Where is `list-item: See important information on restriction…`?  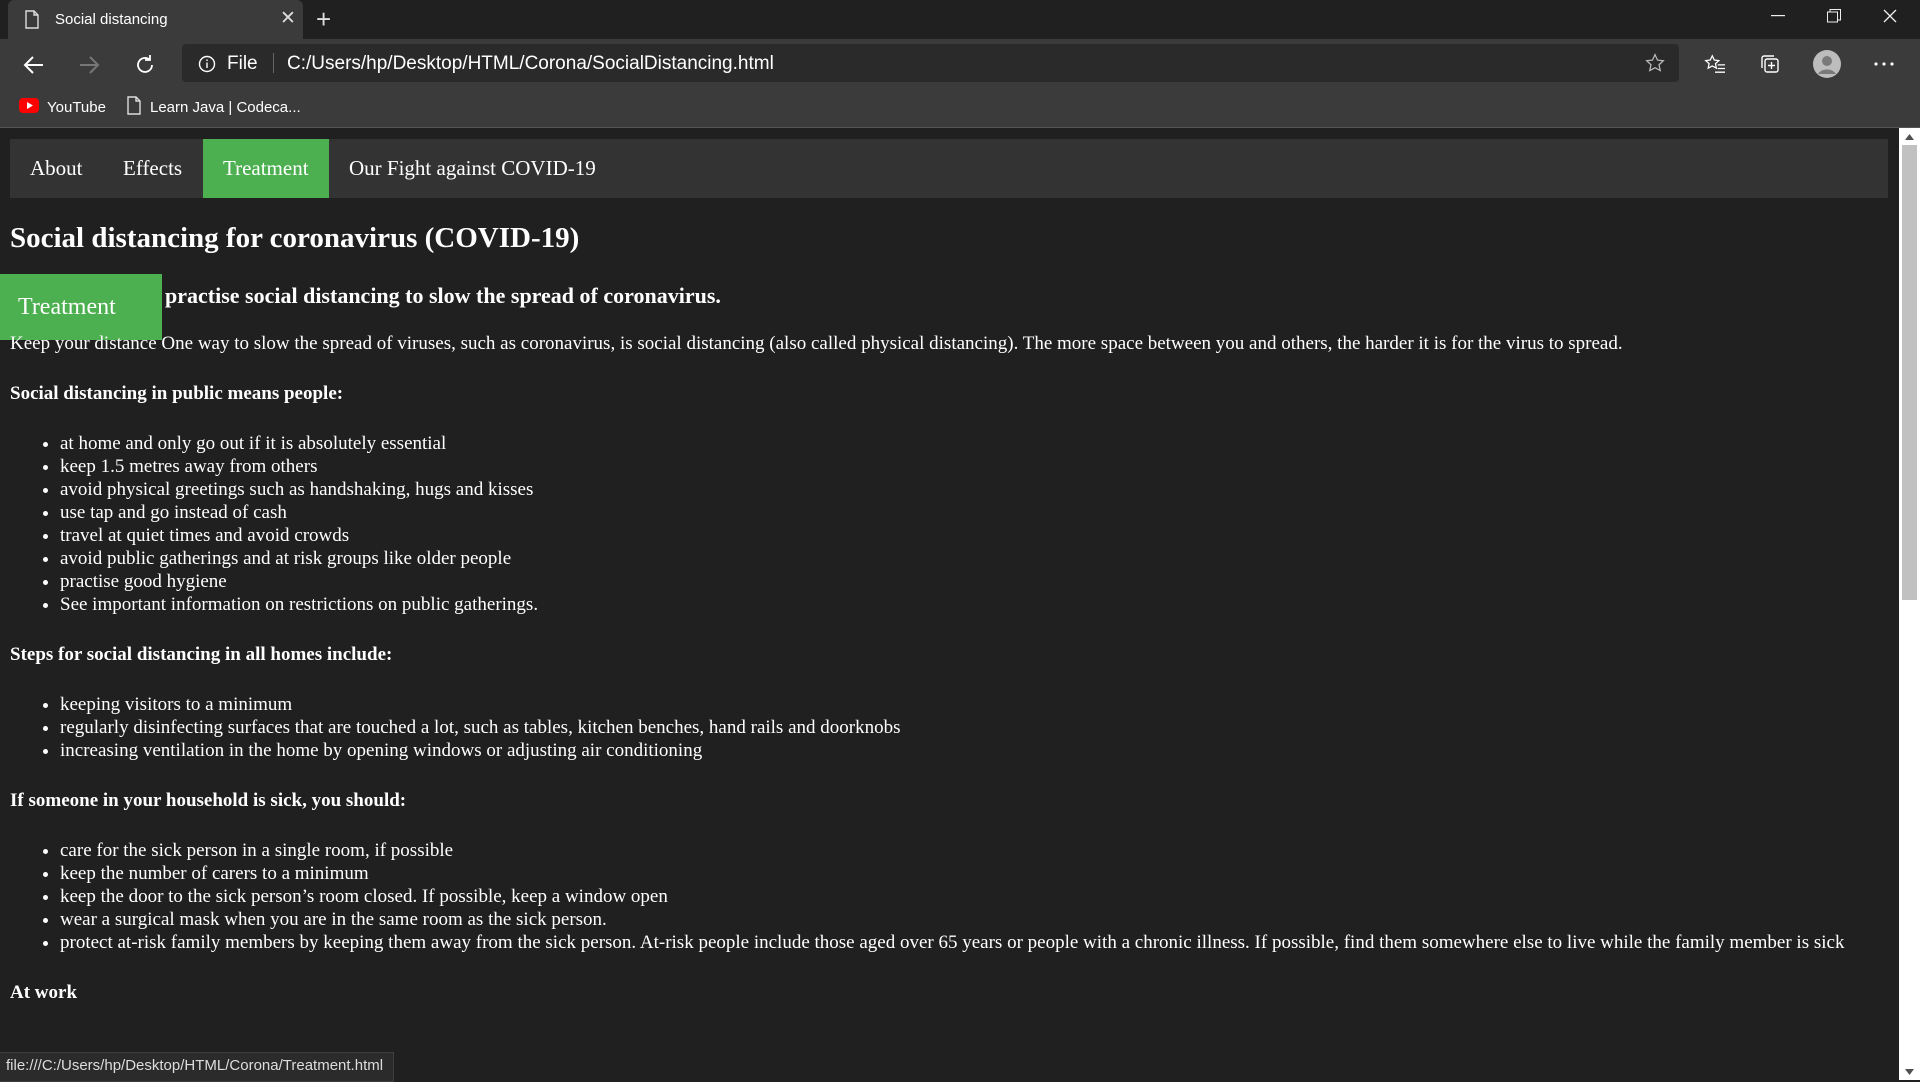 list-item: See important information on restriction… is located at coordinates (972, 604).